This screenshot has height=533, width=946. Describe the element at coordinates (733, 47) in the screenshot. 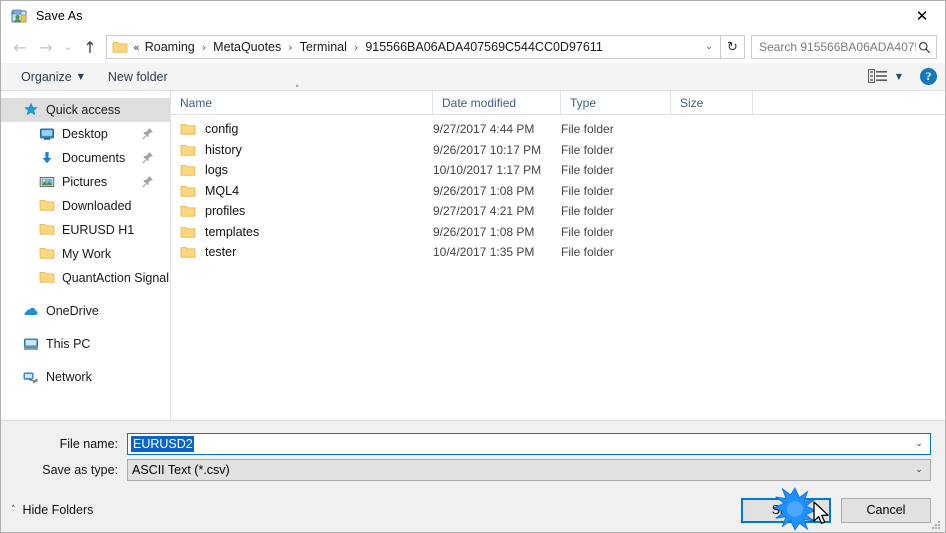

I see `refresh-icon: ↻` at that location.